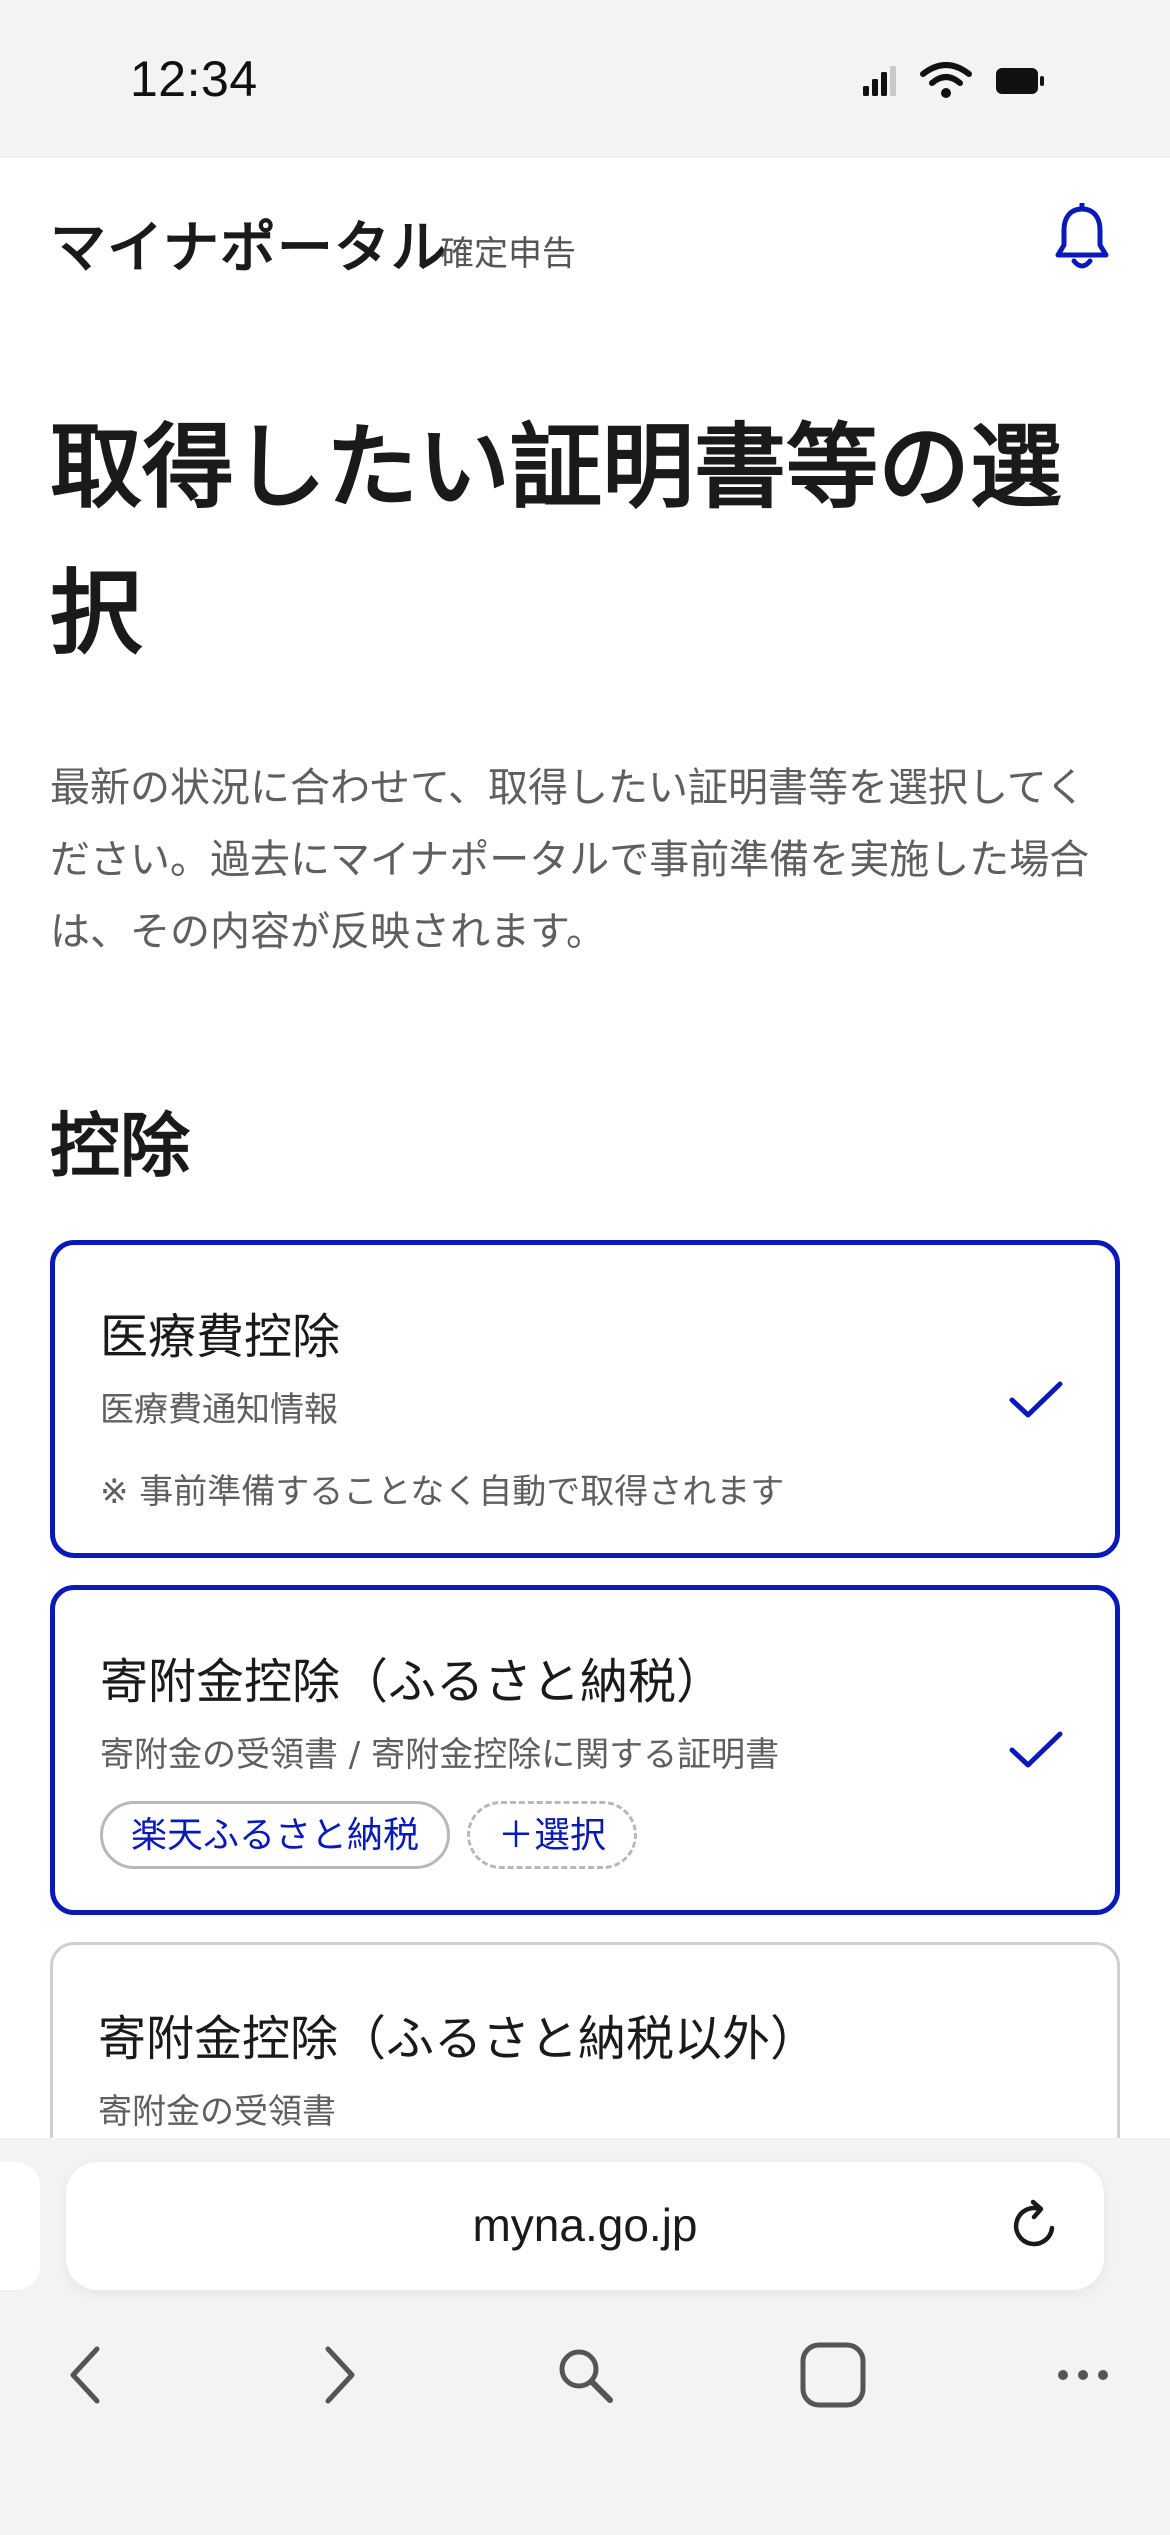 The width and height of the screenshot is (1170, 2535). Describe the element at coordinates (20, 2226) in the screenshot. I see `previous-tab-edge` at that location.